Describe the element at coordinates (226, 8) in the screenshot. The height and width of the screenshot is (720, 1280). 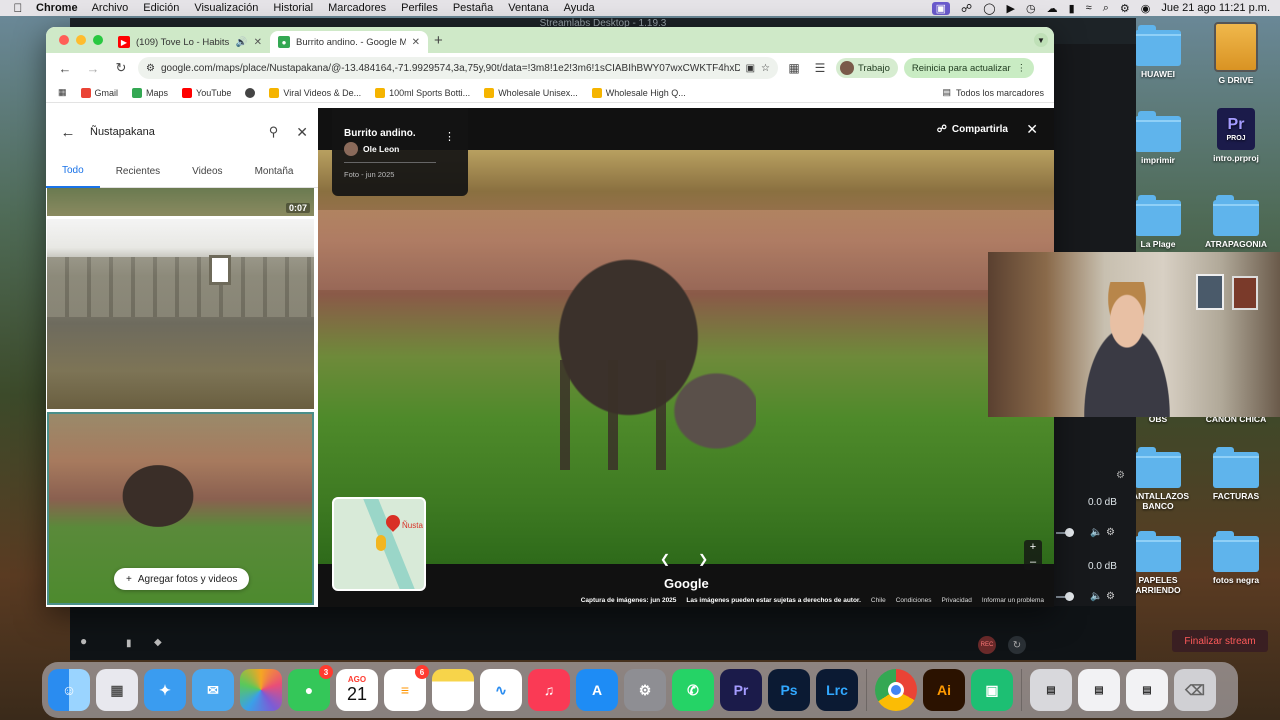
I see `menu-visualizacion: Visualización` at that location.